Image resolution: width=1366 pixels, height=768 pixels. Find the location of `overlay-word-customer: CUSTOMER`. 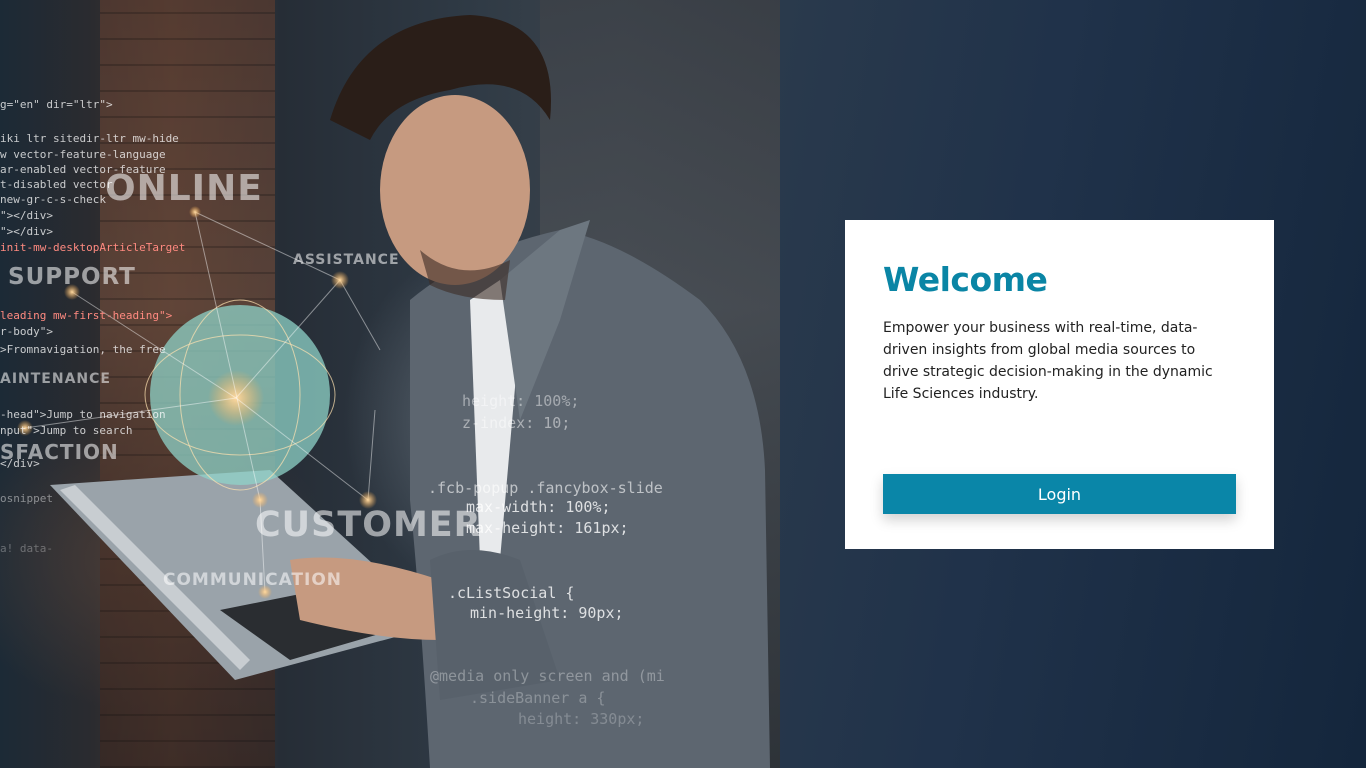

overlay-word-customer: CUSTOMER is located at coordinates (368, 525).